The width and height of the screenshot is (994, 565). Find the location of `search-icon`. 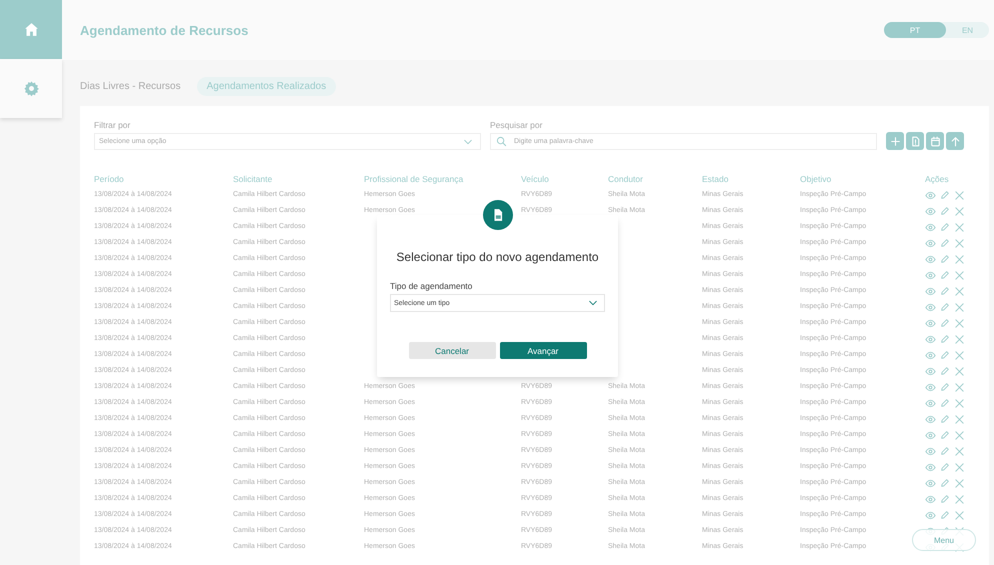

search-icon is located at coordinates (501, 141).